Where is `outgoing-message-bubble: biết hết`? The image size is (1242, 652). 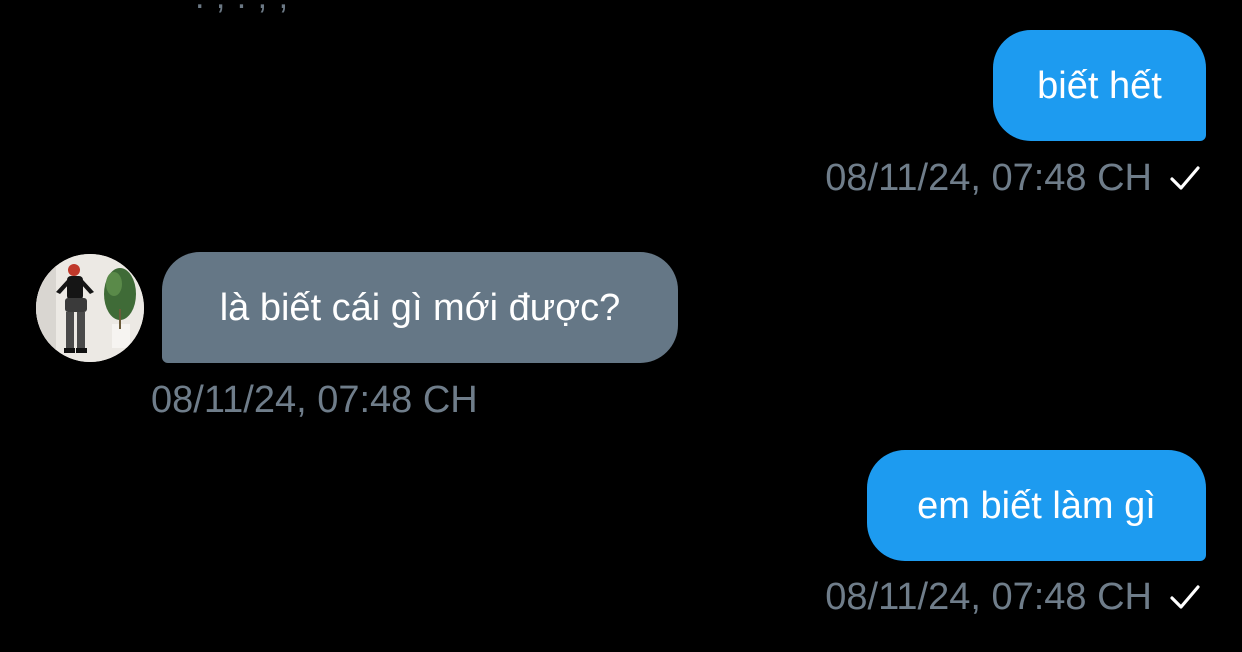
outgoing-message-bubble: biết hết is located at coordinates (1099, 85).